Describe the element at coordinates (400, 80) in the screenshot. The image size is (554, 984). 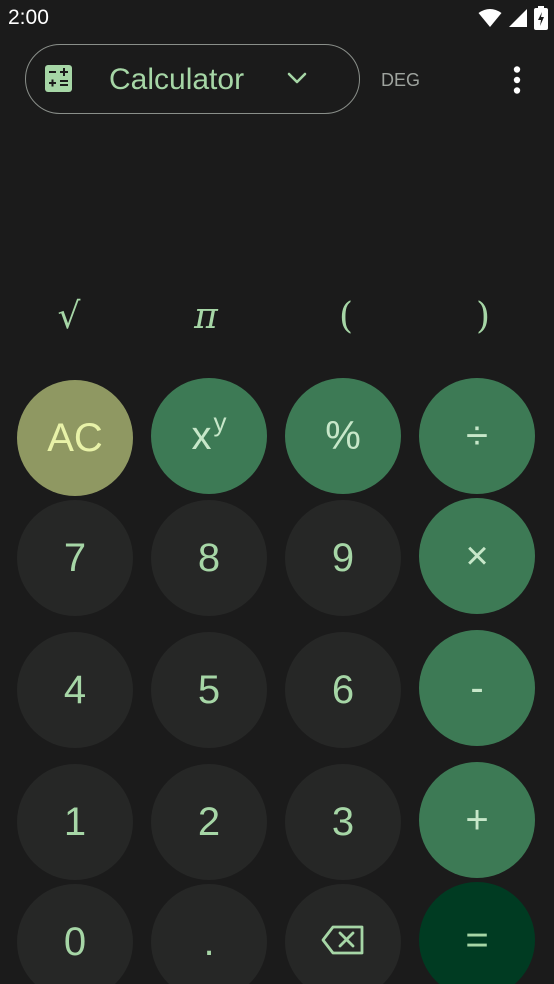
I see `angle-mode-toggle: DEG` at that location.